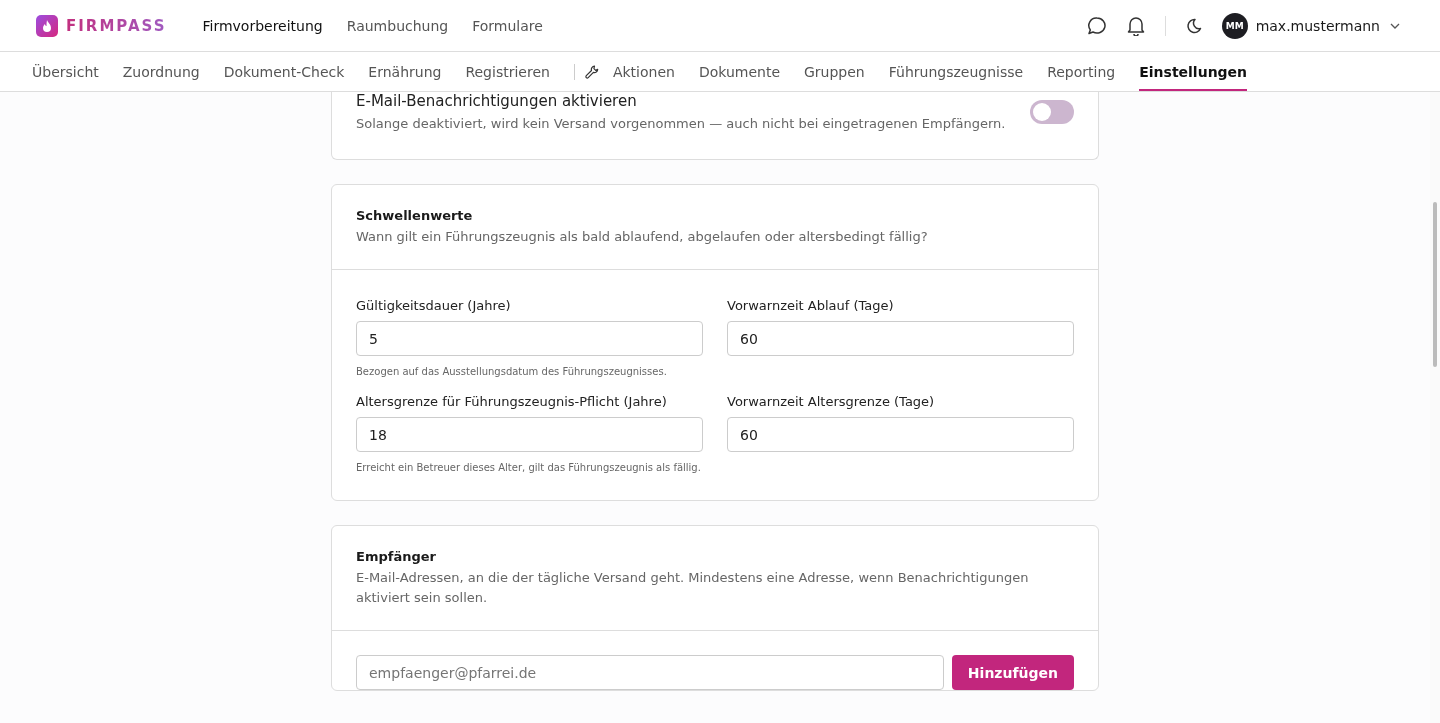 This screenshot has width=1440, height=723. Describe the element at coordinates (811, 305) in the screenshot. I see `field-label: Vorwarnzeit Ablauf (Tage)` at that location.